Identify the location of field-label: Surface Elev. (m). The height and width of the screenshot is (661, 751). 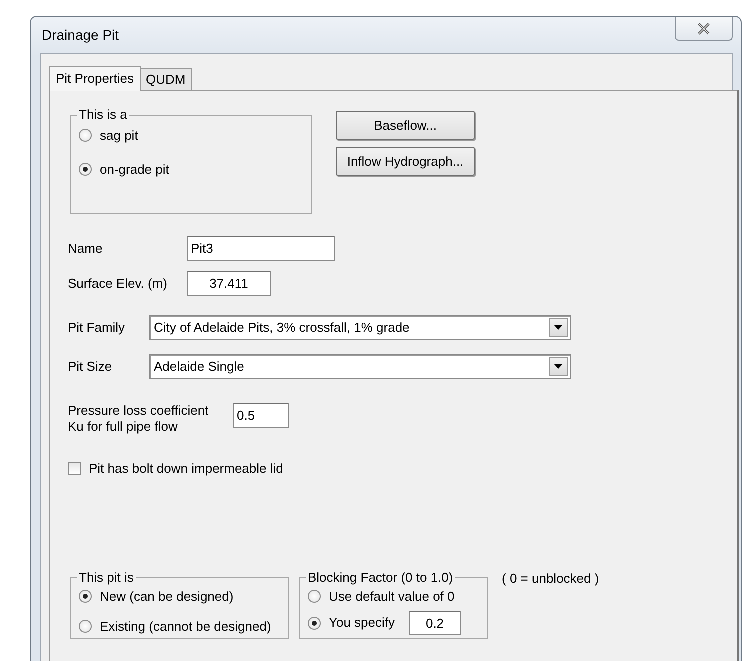
(118, 283).